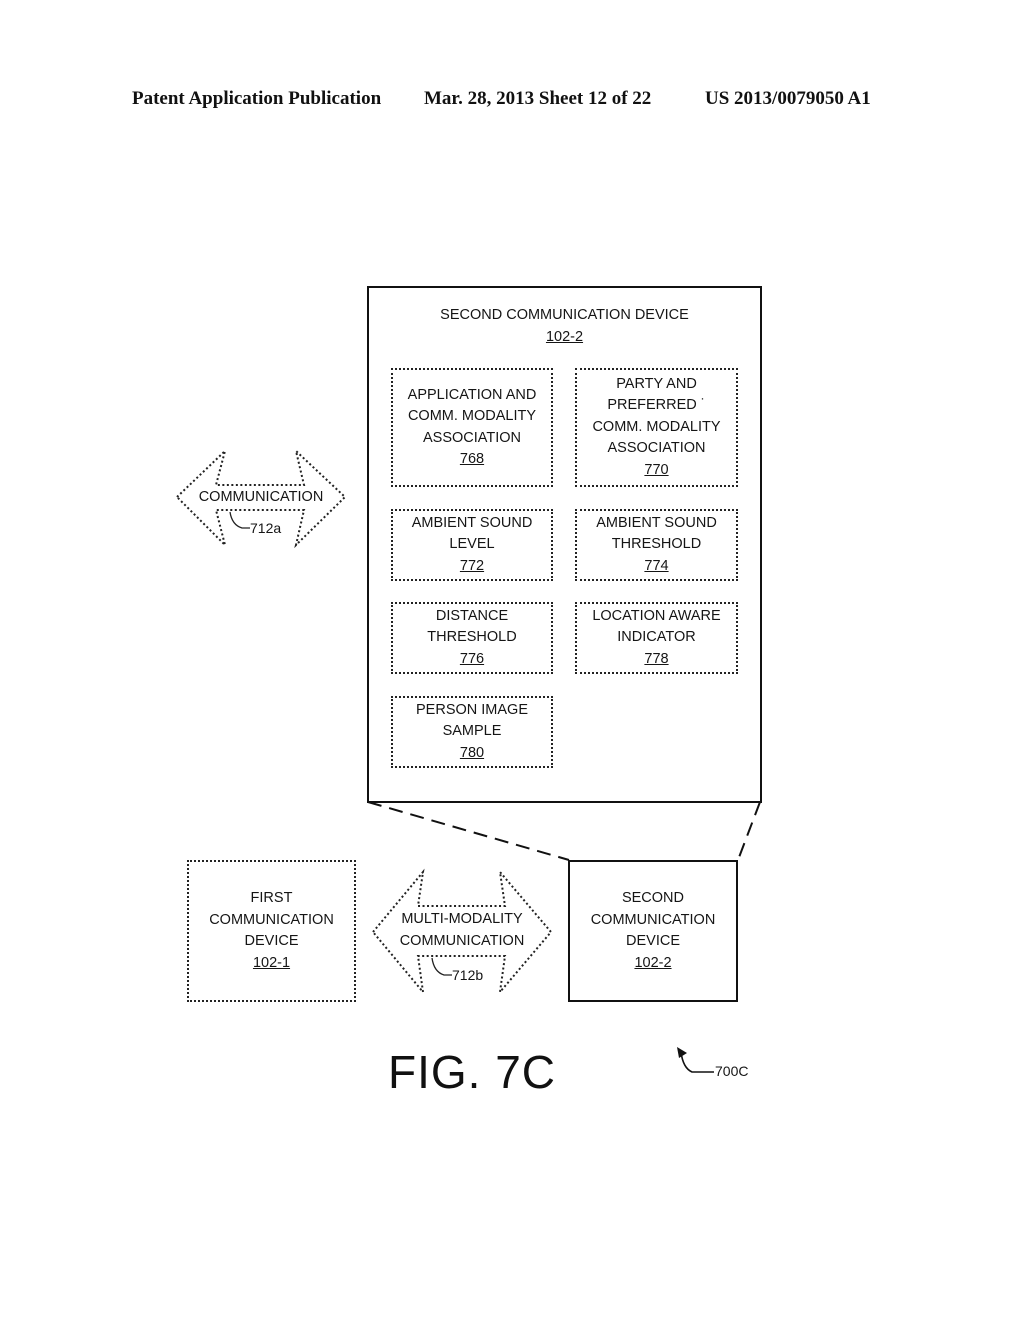  I want to click on figure-label: FIG. 7C, so click(472, 1072).